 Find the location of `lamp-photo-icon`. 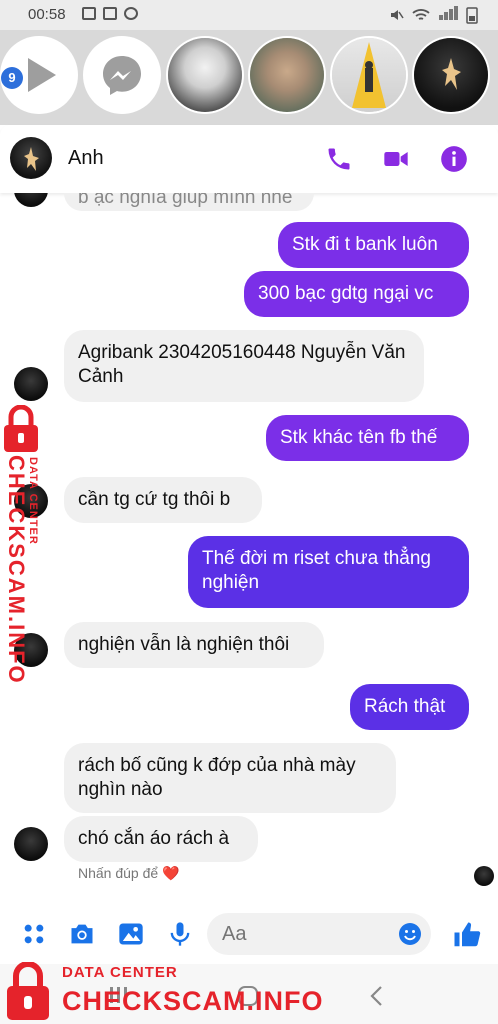

lamp-photo-icon is located at coordinates (369, 75).